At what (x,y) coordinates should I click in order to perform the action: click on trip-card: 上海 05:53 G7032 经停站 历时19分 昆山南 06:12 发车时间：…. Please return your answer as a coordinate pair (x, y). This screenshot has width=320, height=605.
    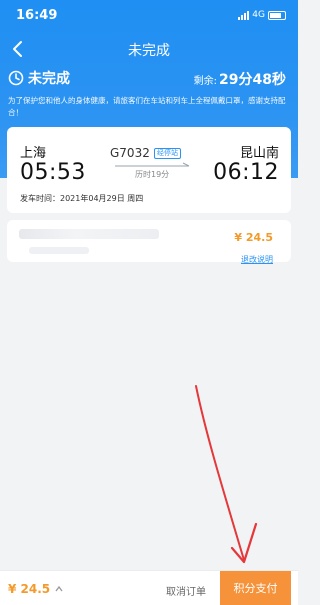
    Looking at the image, I should click on (149, 170).